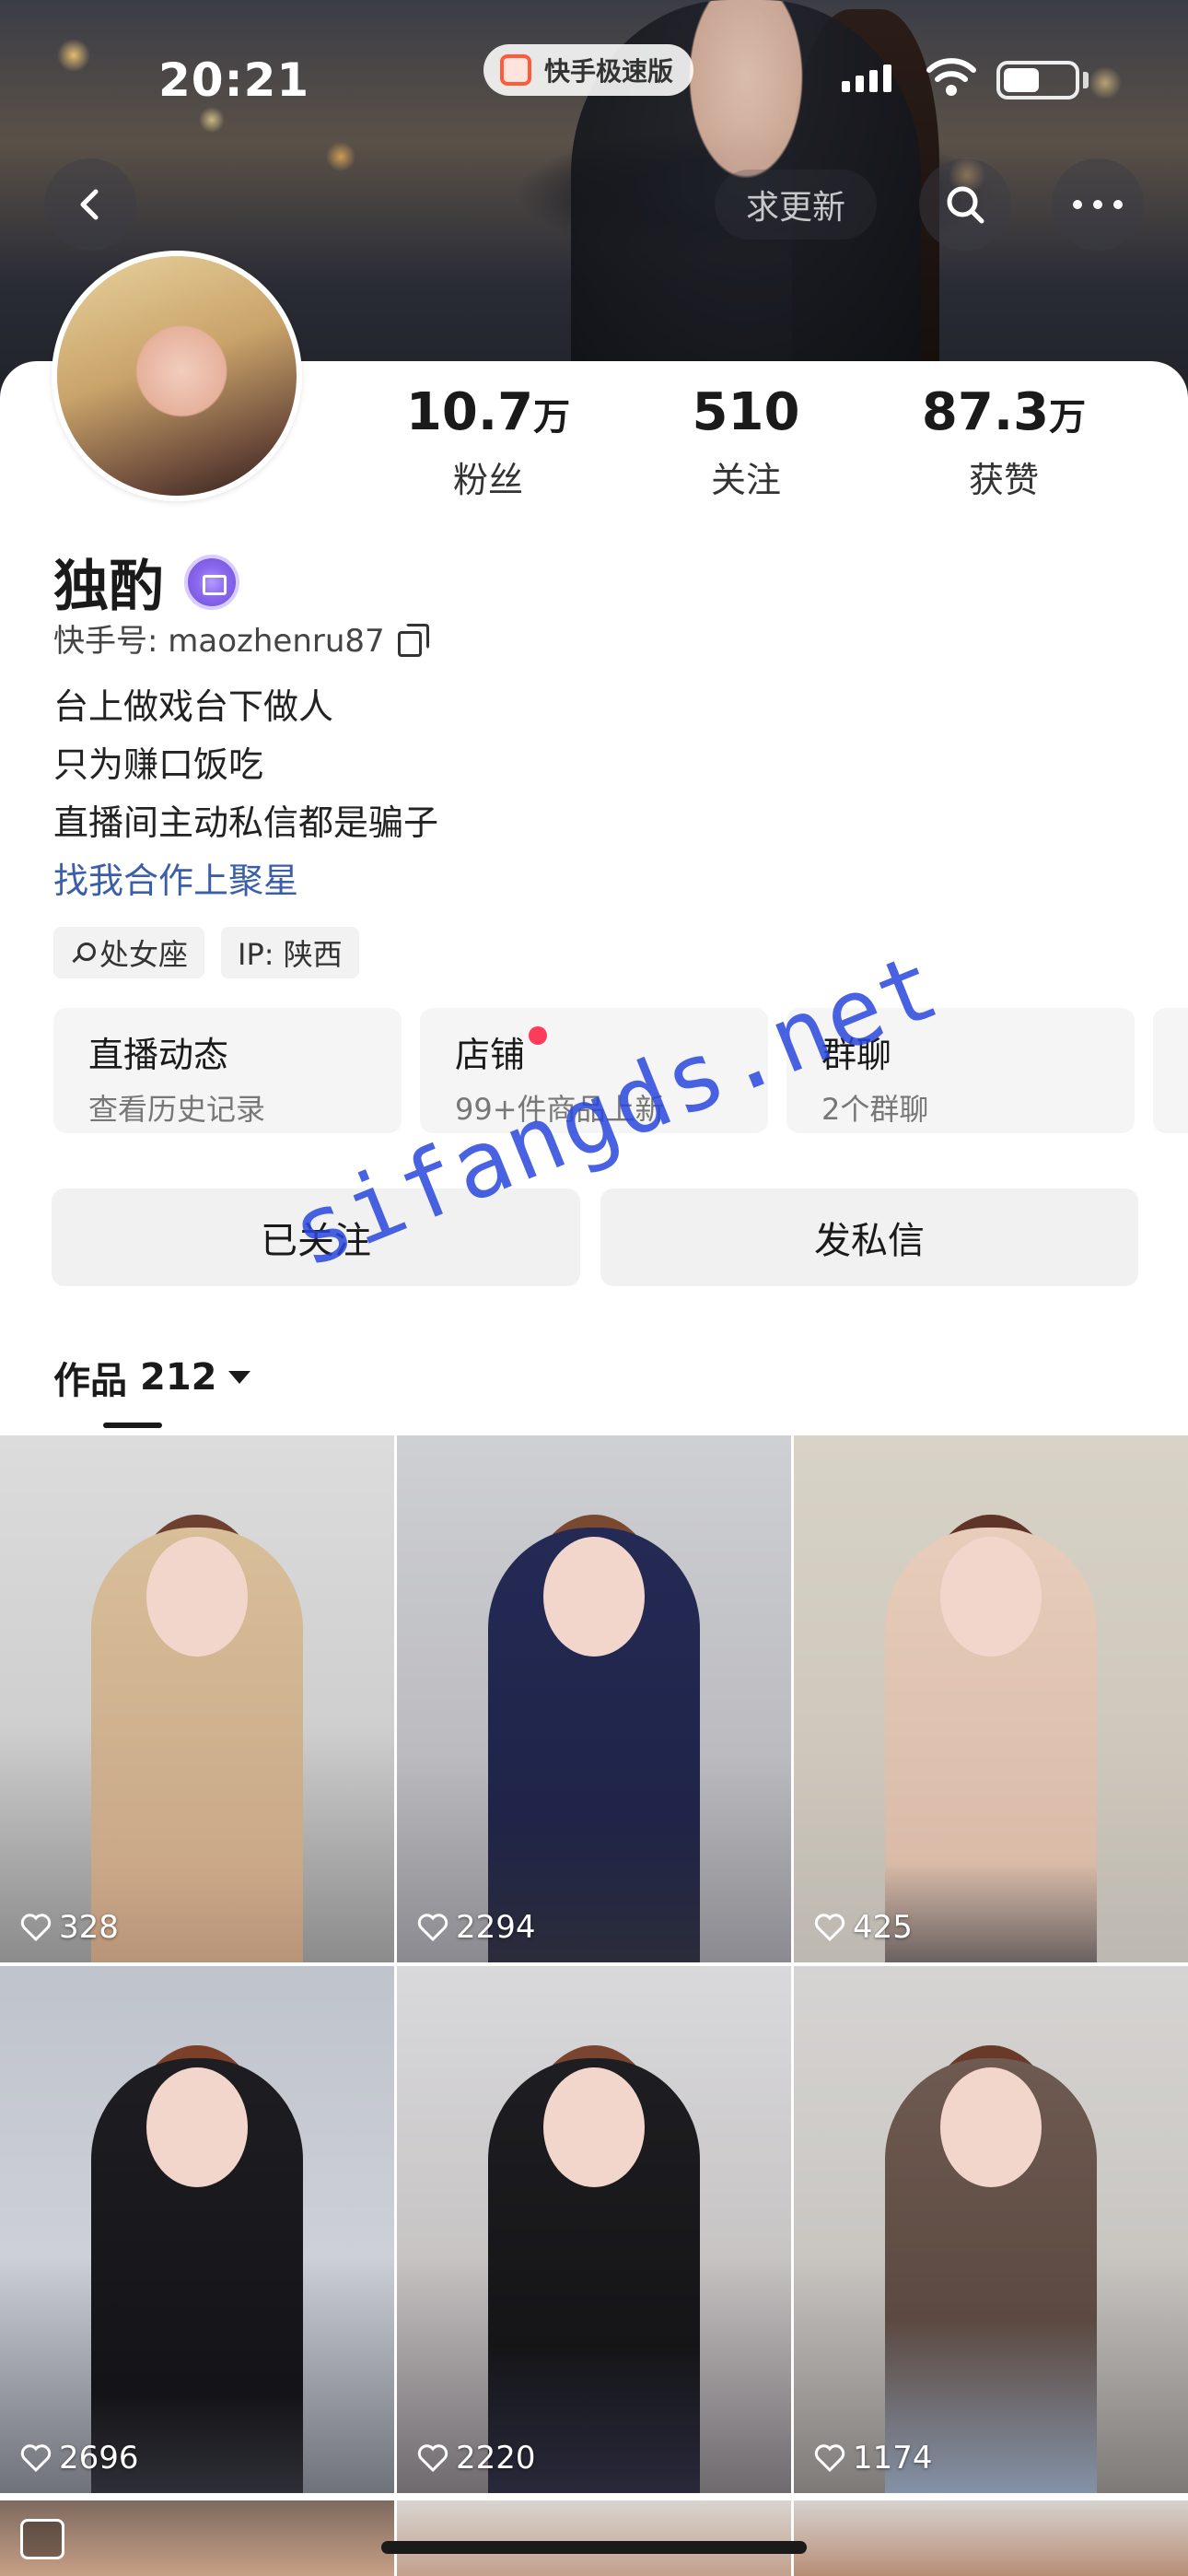  What do you see at coordinates (595, 1237) in the screenshot?
I see `action-row: 已关注 发私信` at bounding box center [595, 1237].